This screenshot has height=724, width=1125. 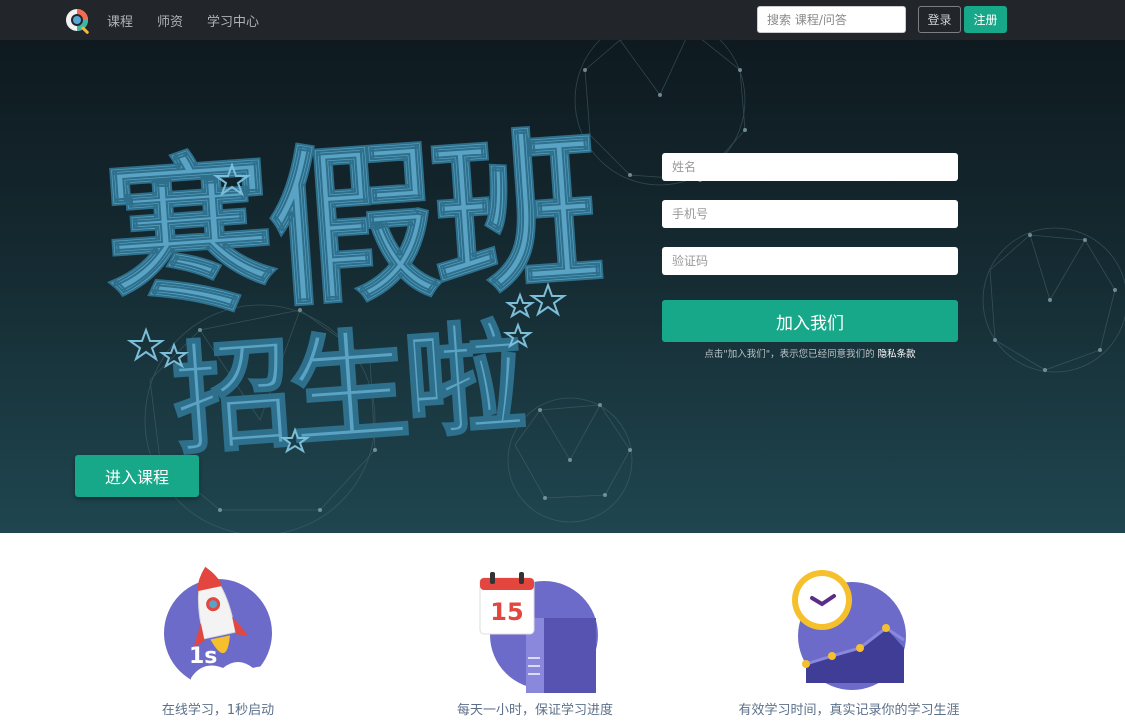 What do you see at coordinates (538, 632) in the screenshot?
I see `calendar-icon: 15` at bounding box center [538, 632].